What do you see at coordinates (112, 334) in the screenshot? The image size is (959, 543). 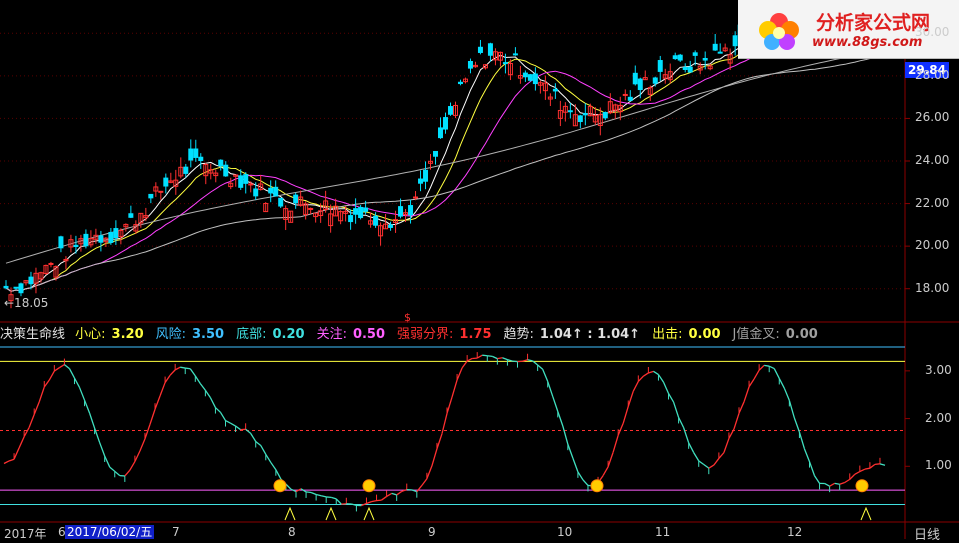 I see `indicator-item: 小心:3.20` at bounding box center [112, 334].